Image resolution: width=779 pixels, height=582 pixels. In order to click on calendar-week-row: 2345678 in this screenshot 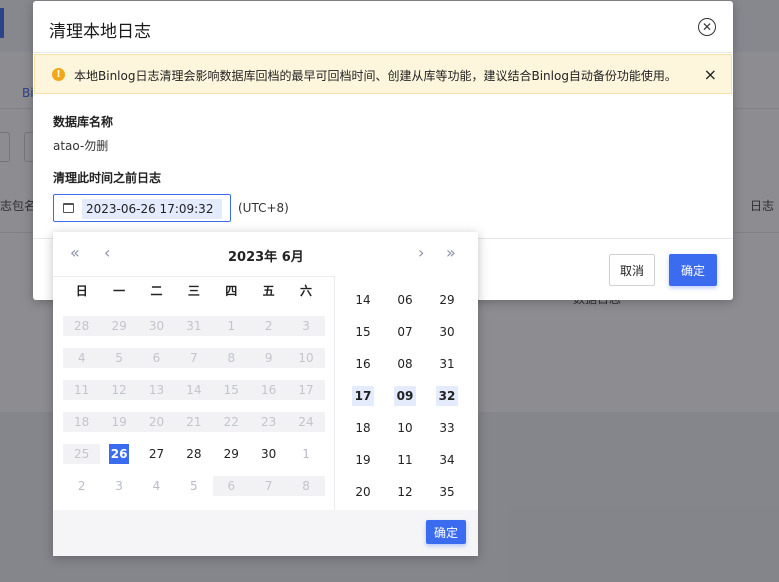, I will do `click(194, 492)`.